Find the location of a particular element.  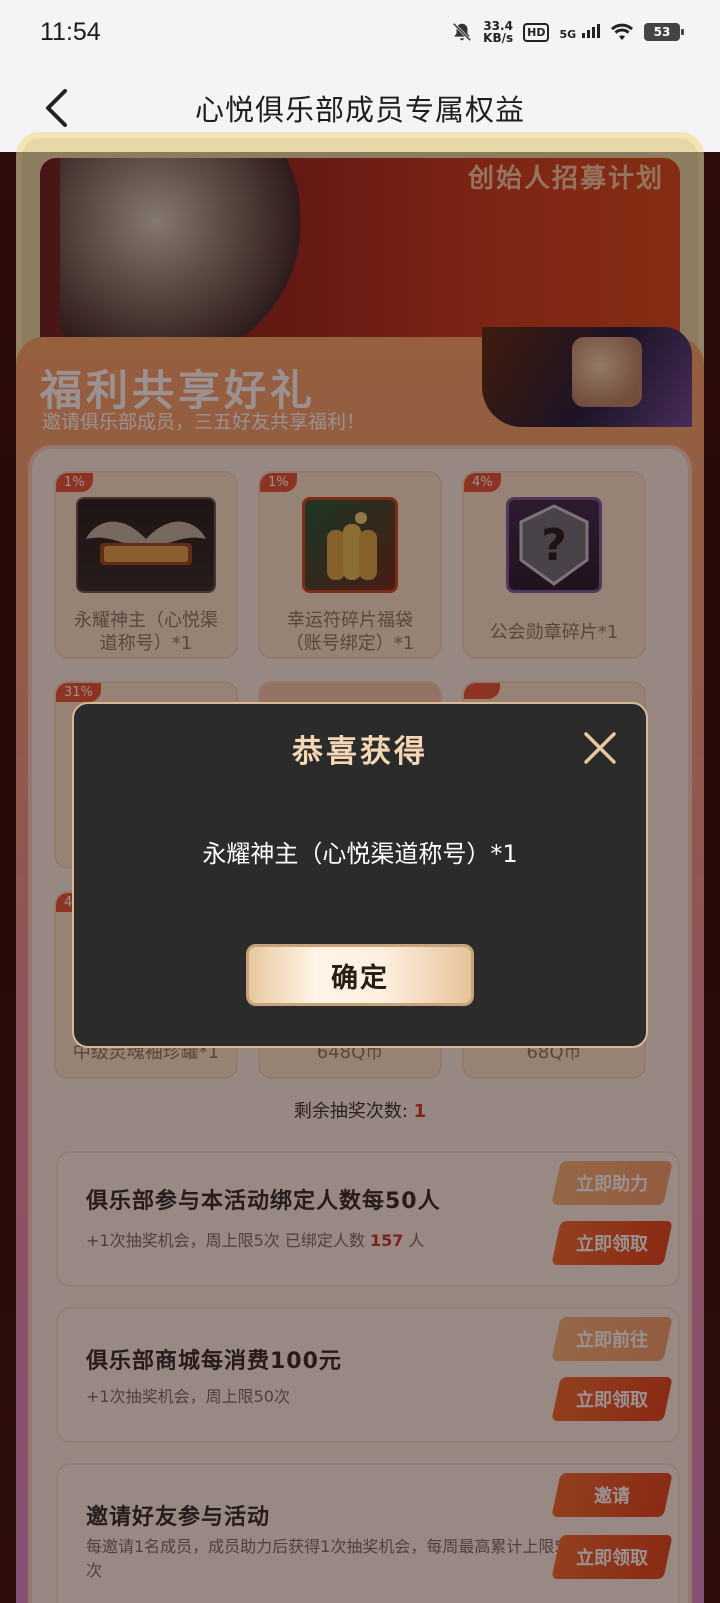

wifi-icon is located at coordinates (622, 31).